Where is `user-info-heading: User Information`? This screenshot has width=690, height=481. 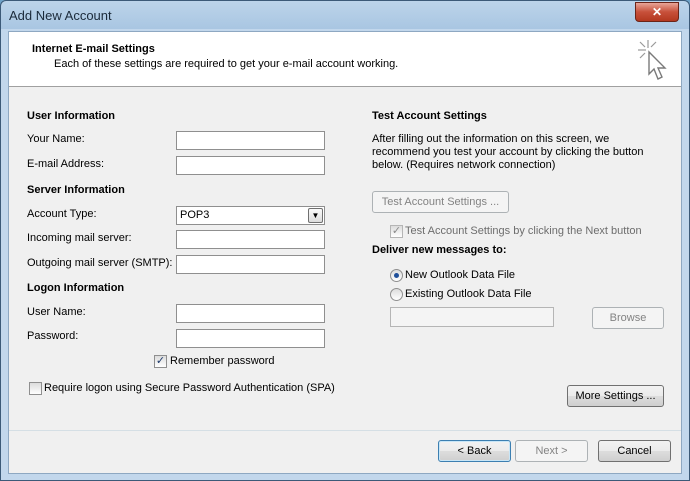
user-info-heading: User Information is located at coordinates (71, 116).